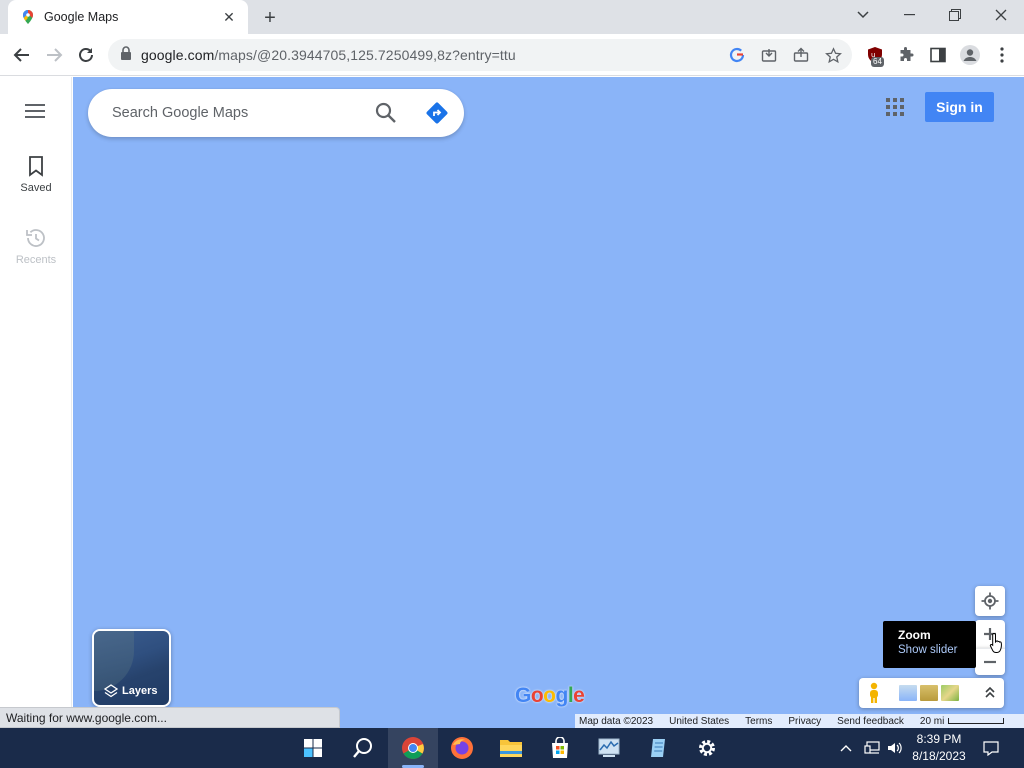  I want to click on send-feedback-link: Send feedback, so click(870, 721).